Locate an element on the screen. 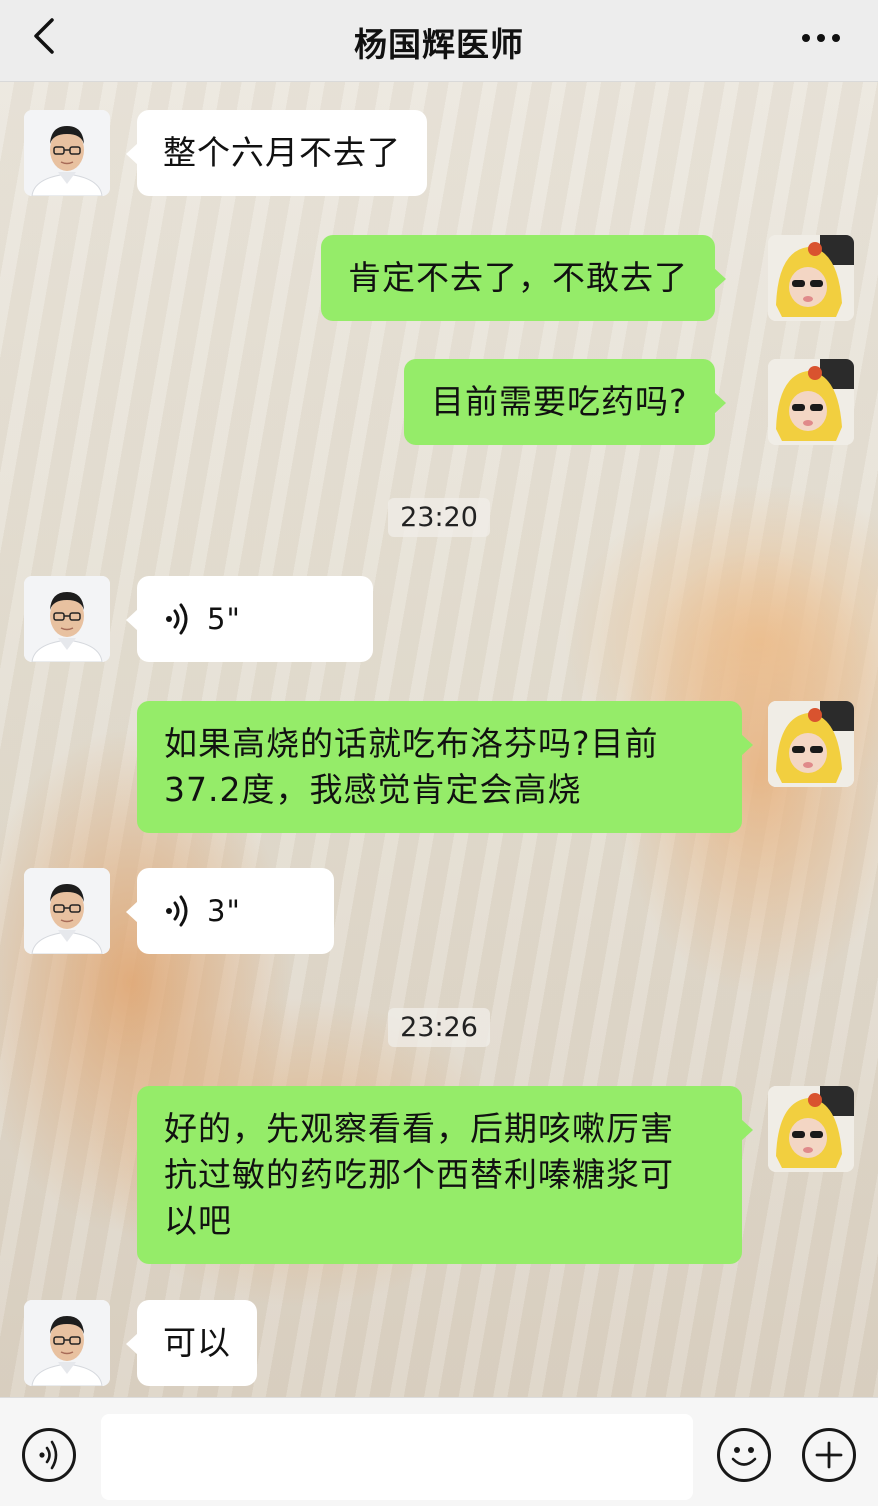  voice-message-bubble: 3" is located at coordinates (230, 911).